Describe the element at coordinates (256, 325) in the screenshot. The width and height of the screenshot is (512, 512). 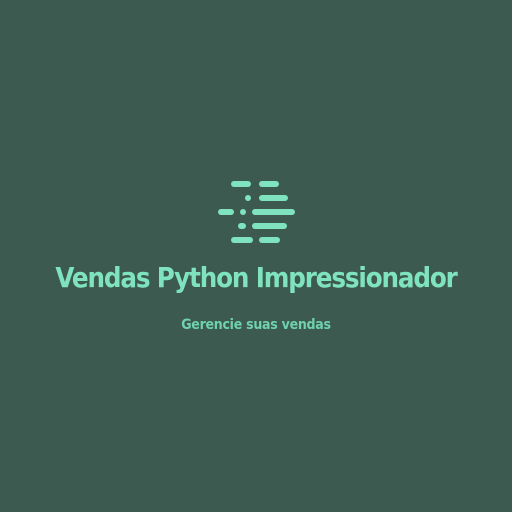
I see `app-tagline: Gerencie suas vendas` at that location.